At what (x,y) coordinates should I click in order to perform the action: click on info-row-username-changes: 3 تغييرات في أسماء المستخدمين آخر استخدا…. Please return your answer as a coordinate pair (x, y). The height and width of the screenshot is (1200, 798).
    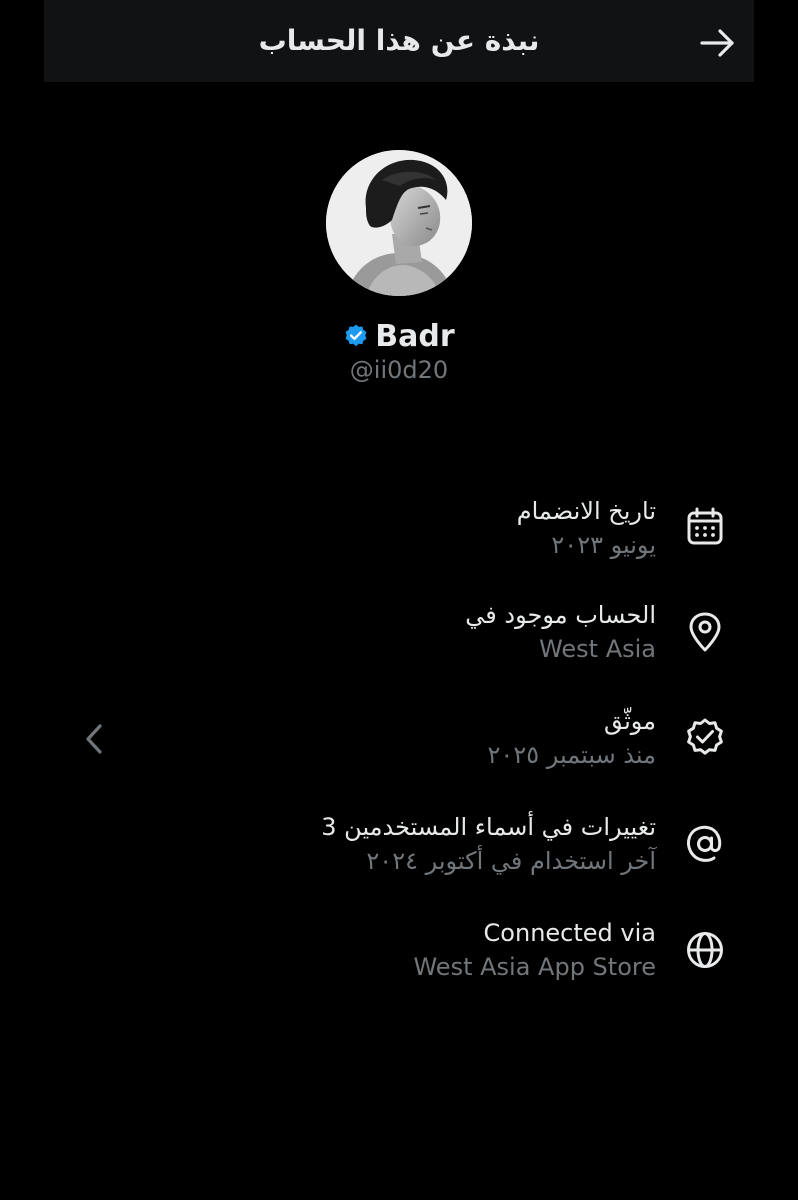
    Looking at the image, I should click on (399, 850).